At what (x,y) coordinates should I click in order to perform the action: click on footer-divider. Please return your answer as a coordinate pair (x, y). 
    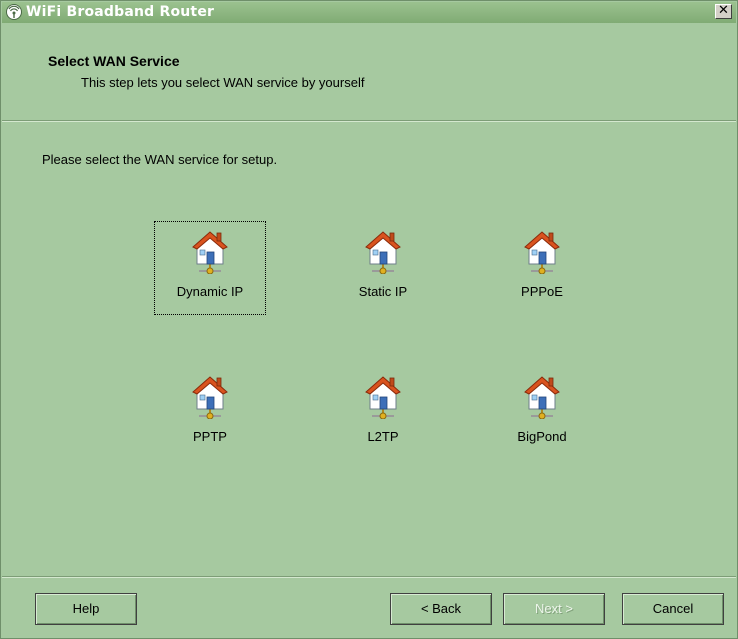
    Looking at the image, I should click on (369, 577).